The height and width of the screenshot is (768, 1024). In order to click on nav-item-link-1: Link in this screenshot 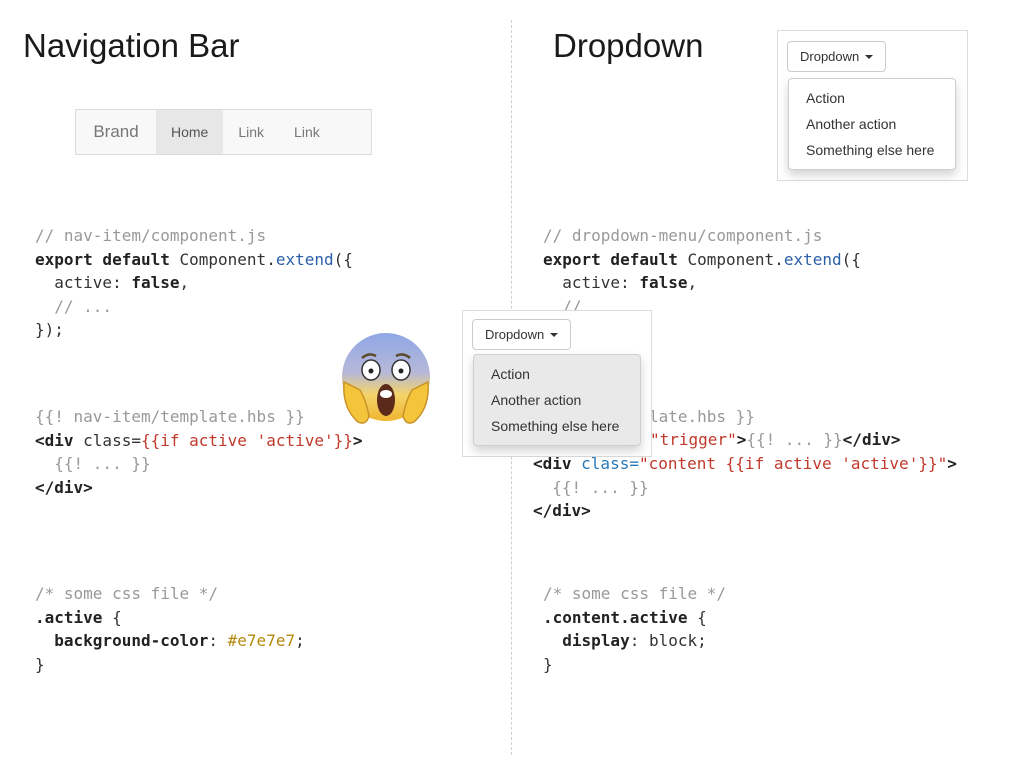, I will do `click(251, 132)`.